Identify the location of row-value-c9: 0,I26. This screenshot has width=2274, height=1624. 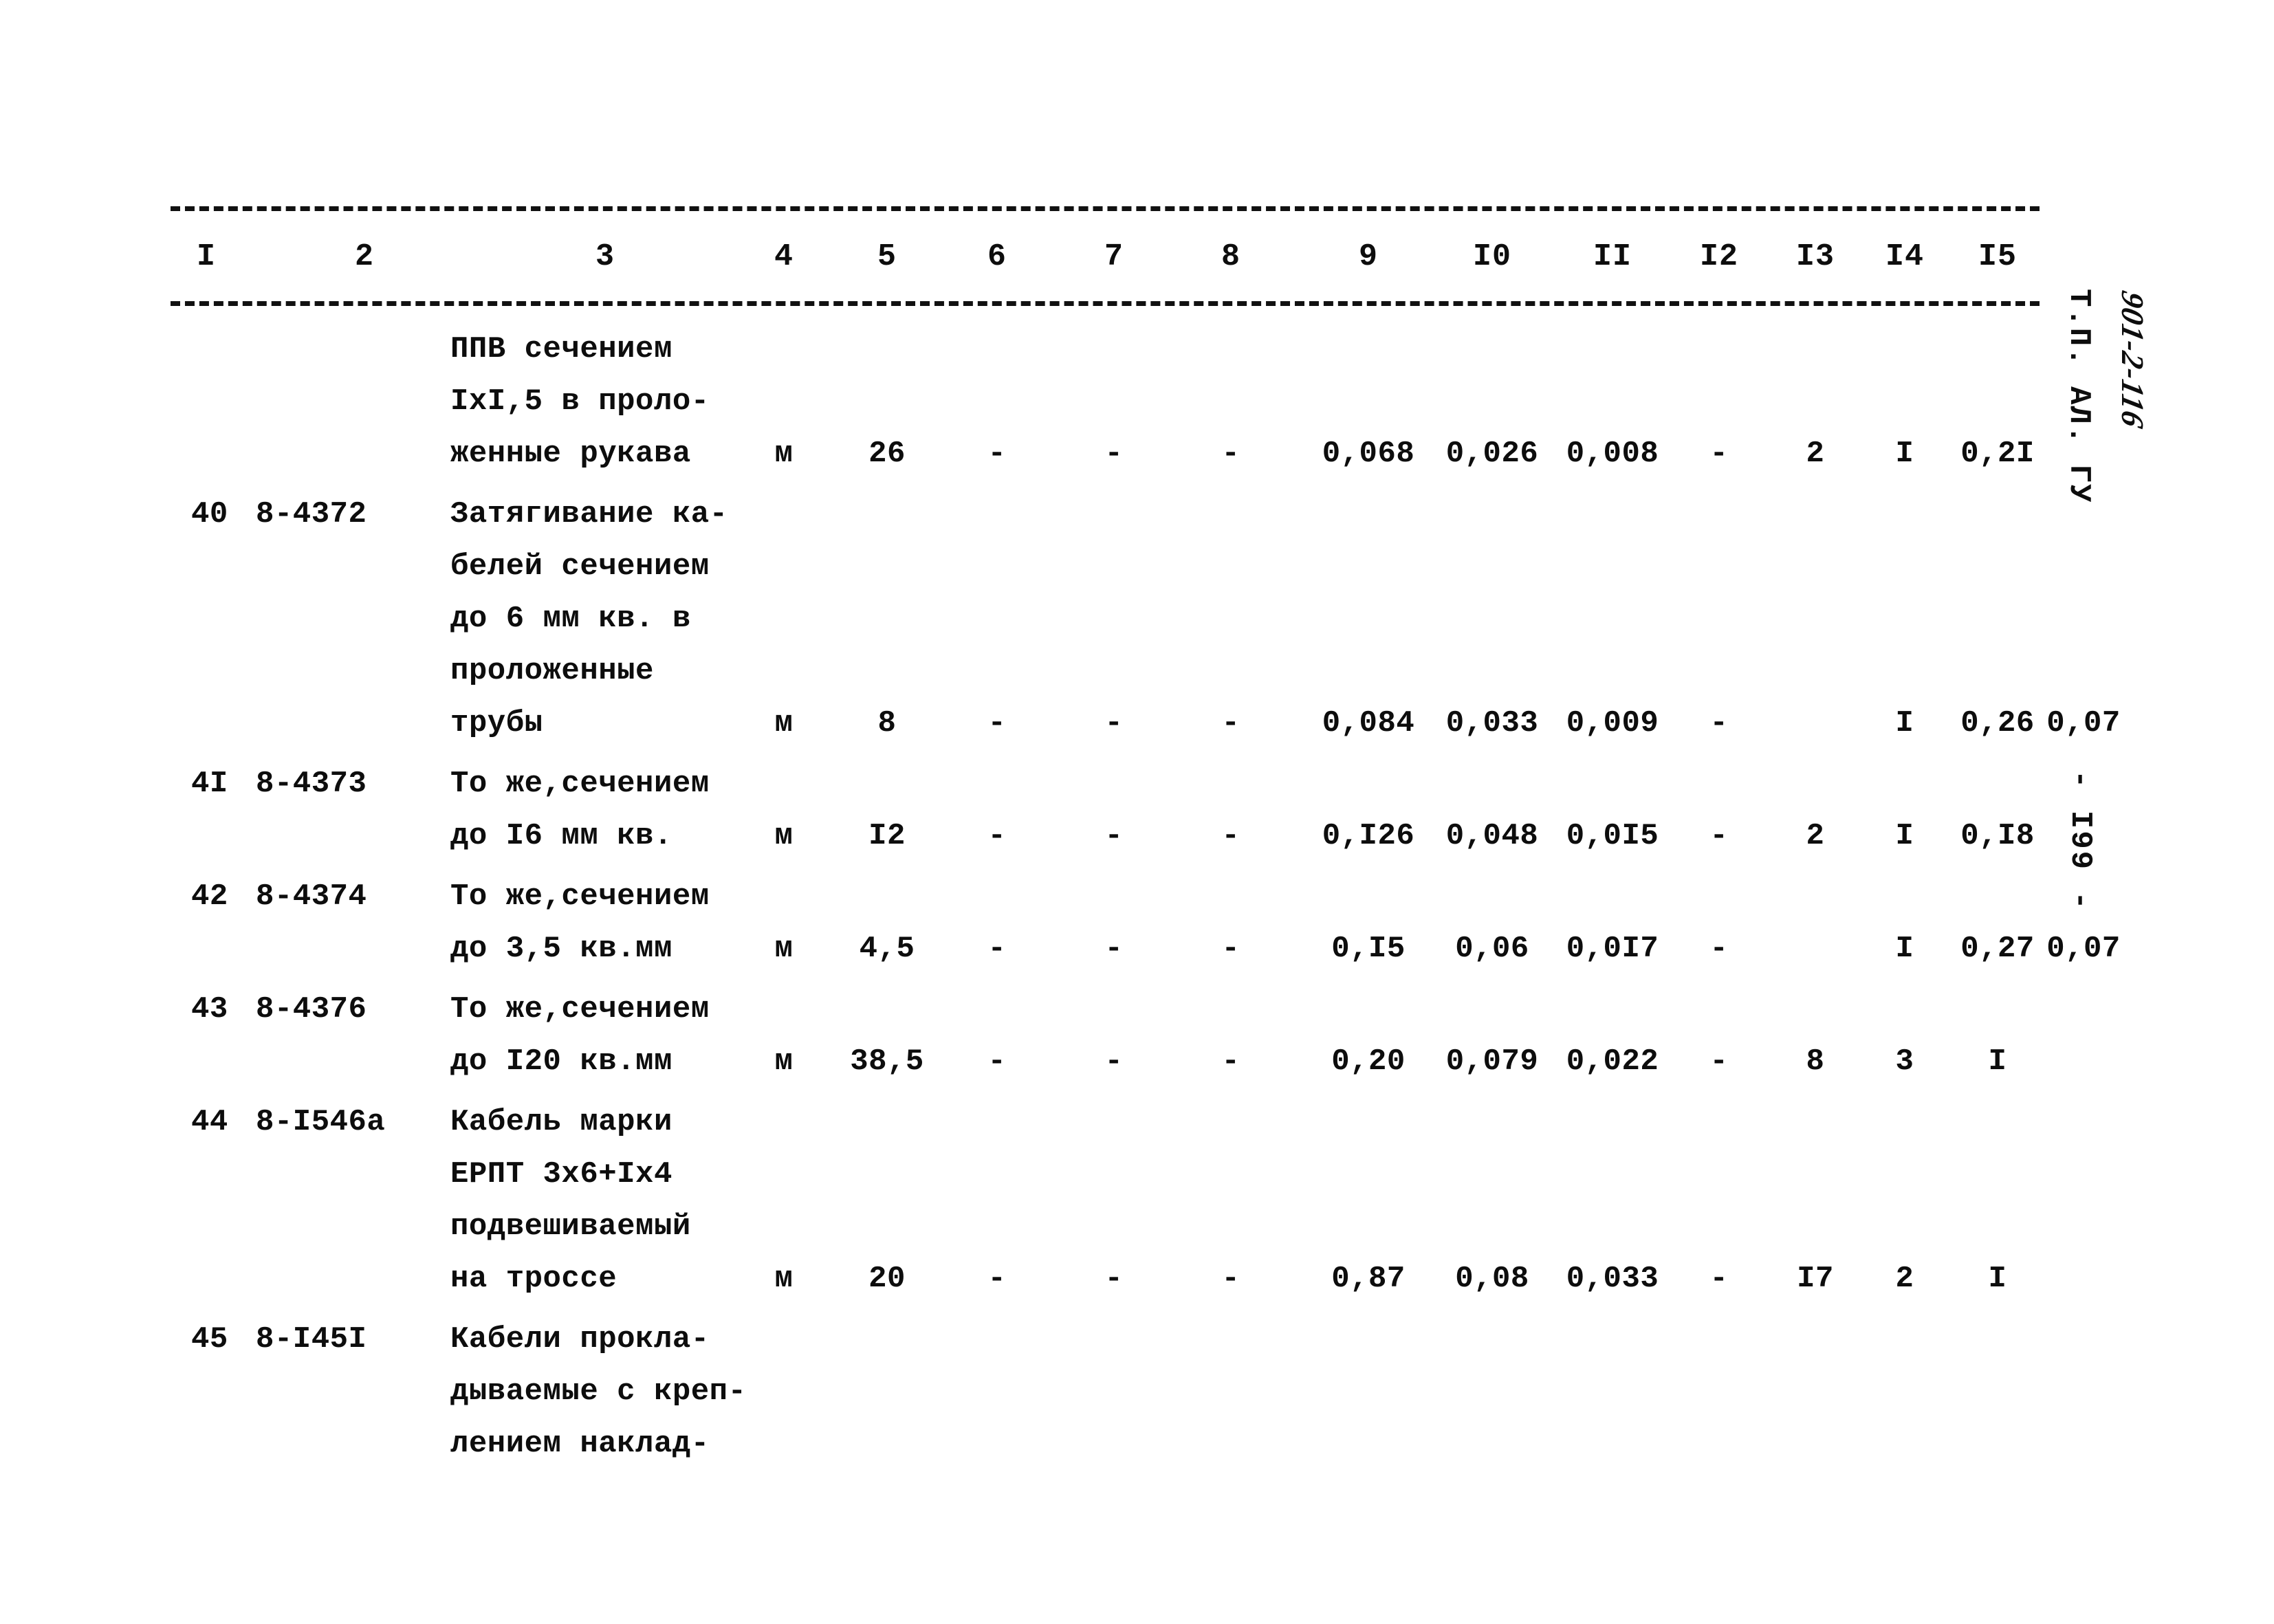
(1368, 836).